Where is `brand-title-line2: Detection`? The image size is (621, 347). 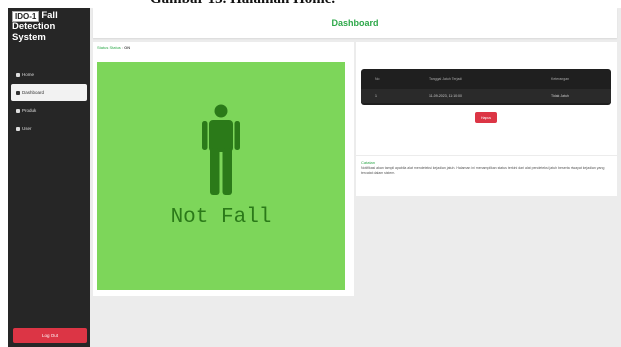
brand-title-line2: Detection is located at coordinates (34, 26).